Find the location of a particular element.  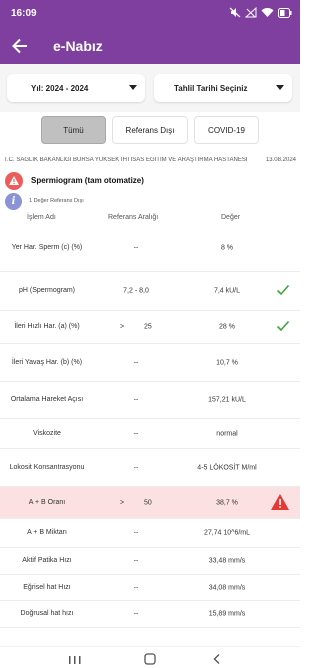

table-row: Yer Har. Sperm (c) (%) -- 8 % is located at coordinates (150, 248).